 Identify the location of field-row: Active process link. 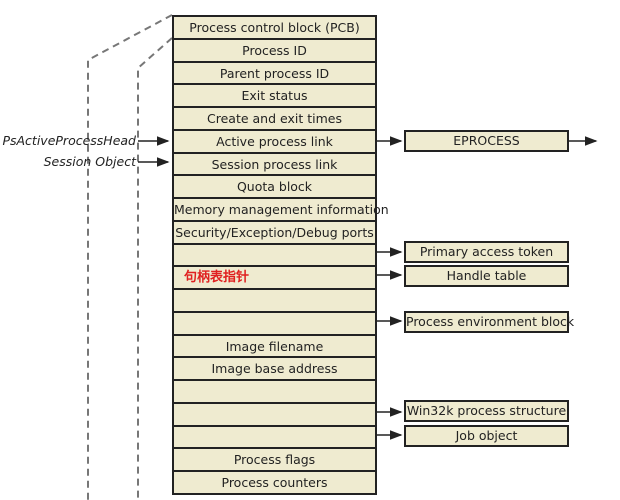
(274, 142).